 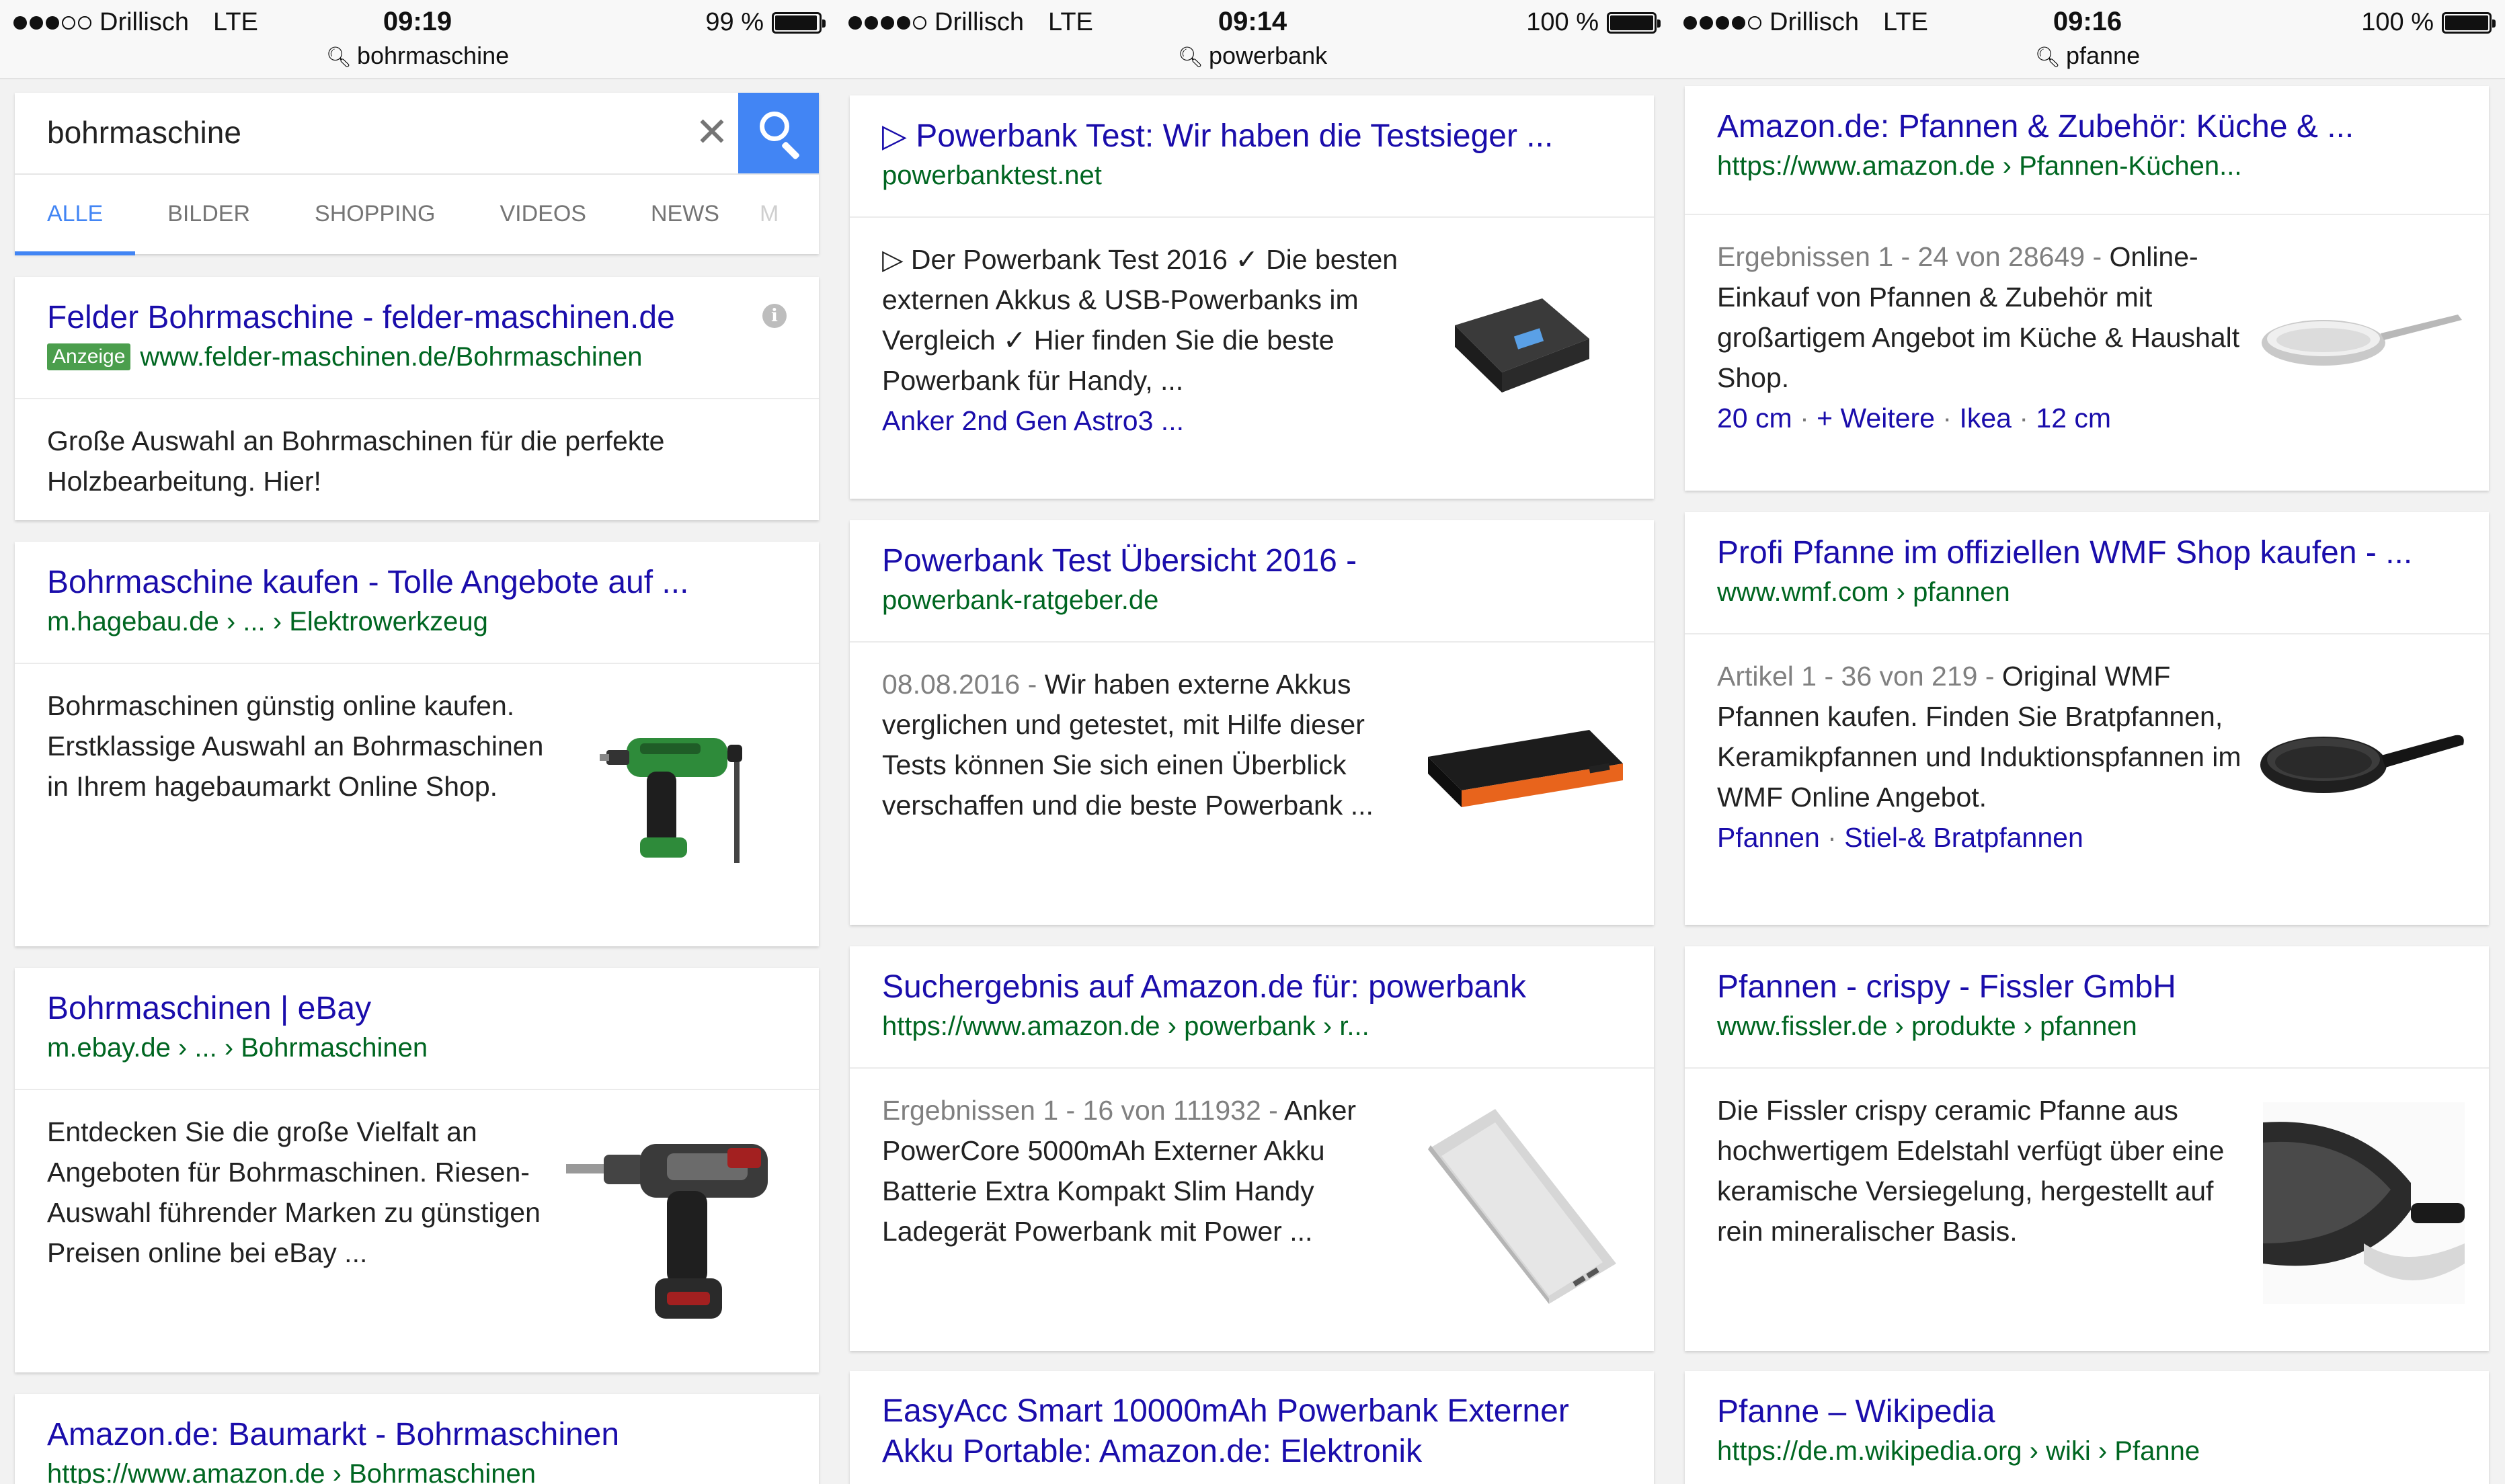 What do you see at coordinates (1985, 418) in the screenshot?
I see `sitelink: Ikea` at bounding box center [1985, 418].